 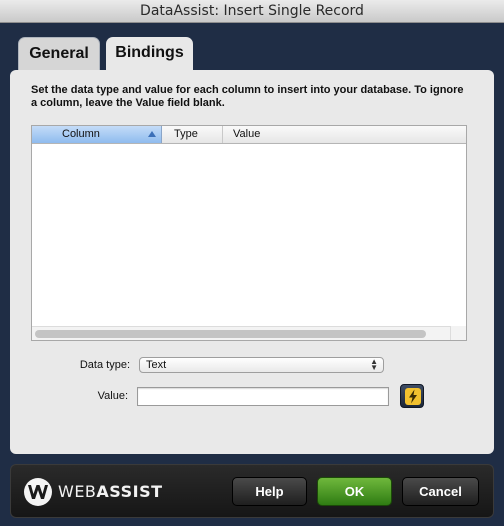 I want to click on value-input, so click(x=263, y=396).